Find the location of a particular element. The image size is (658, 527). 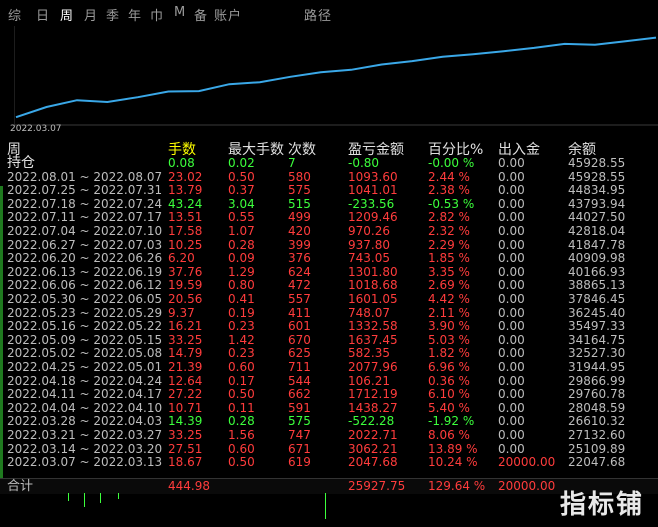

row-count: 515 is located at coordinates (299, 203).